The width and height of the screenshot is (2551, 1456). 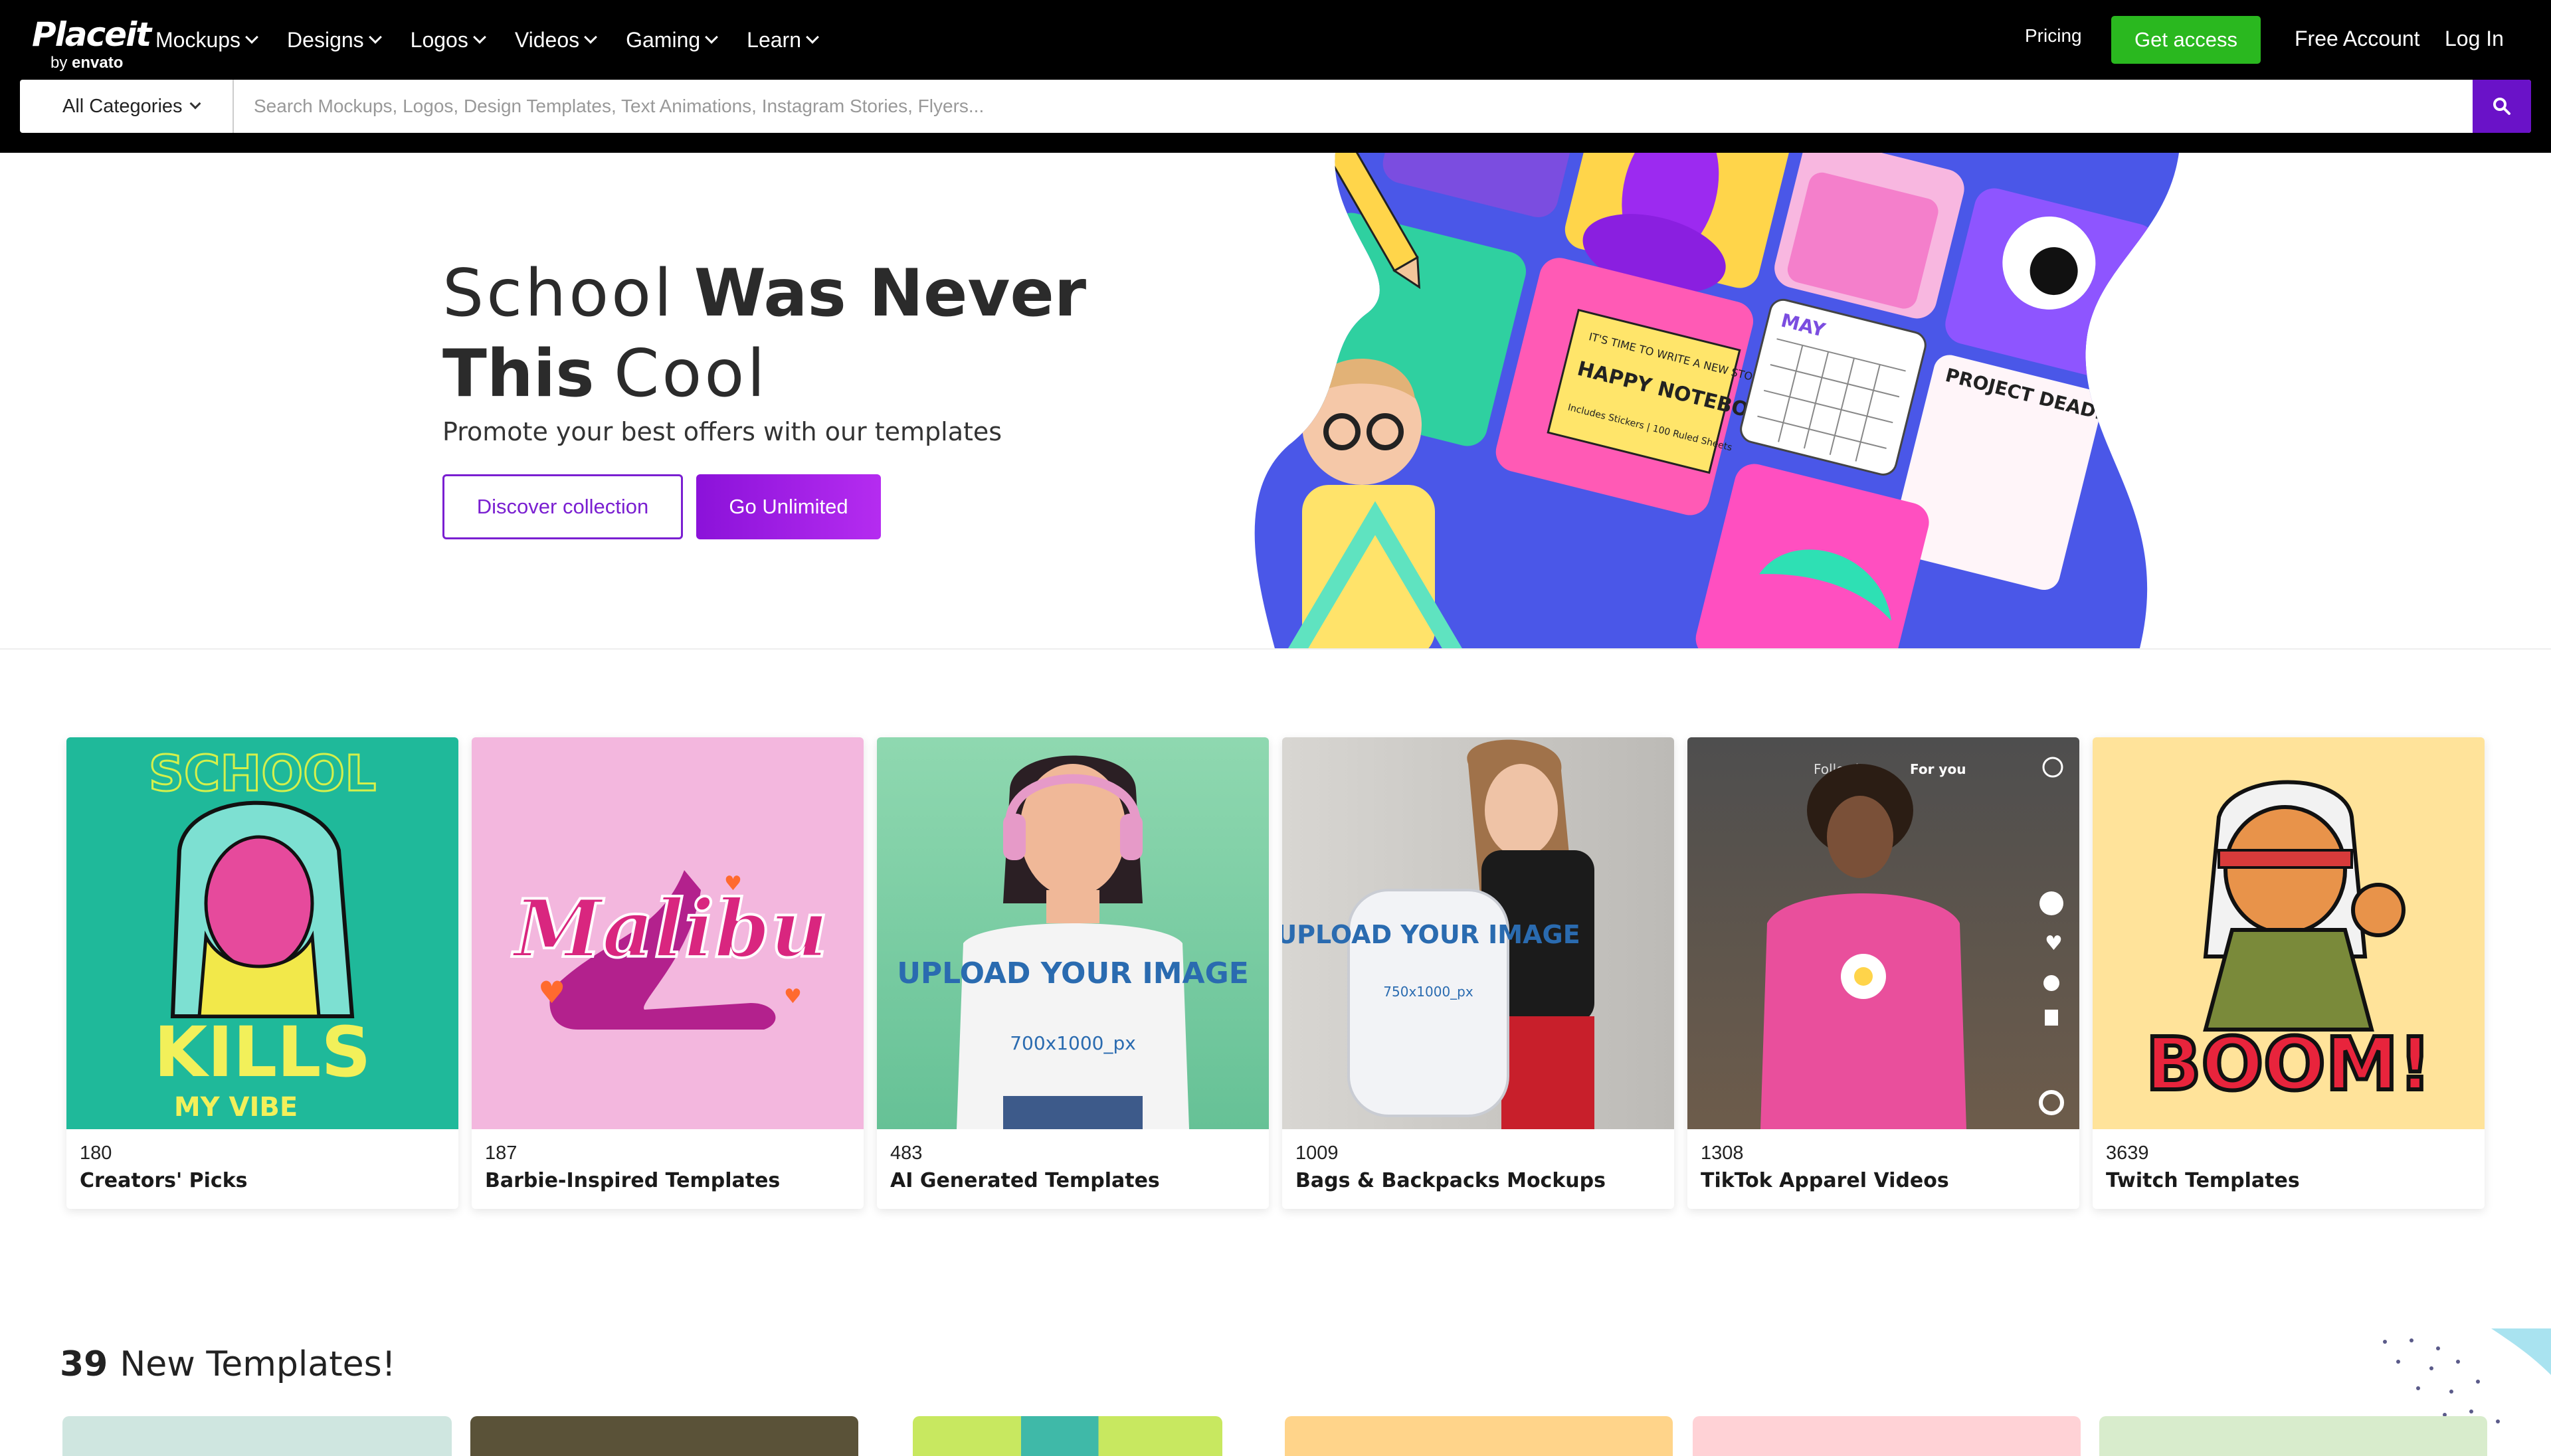 What do you see at coordinates (1938, 769) in the screenshot?
I see `art-sub-text: For you` at bounding box center [1938, 769].